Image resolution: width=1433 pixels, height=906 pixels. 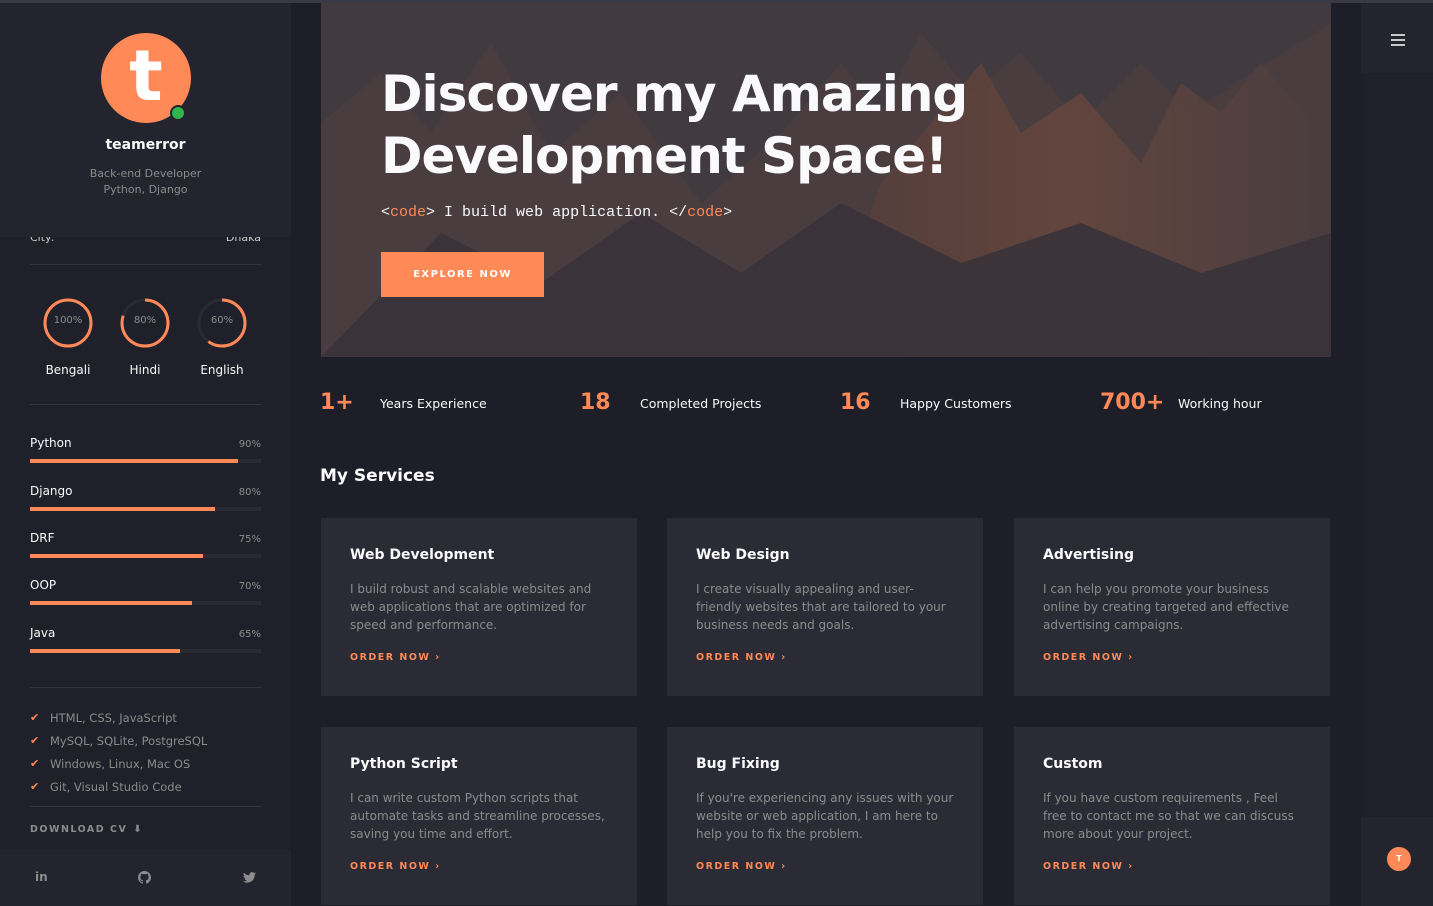 What do you see at coordinates (138, 829) in the screenshot?
I see `download-icon: ⬇` at bounding box center [138, 829].